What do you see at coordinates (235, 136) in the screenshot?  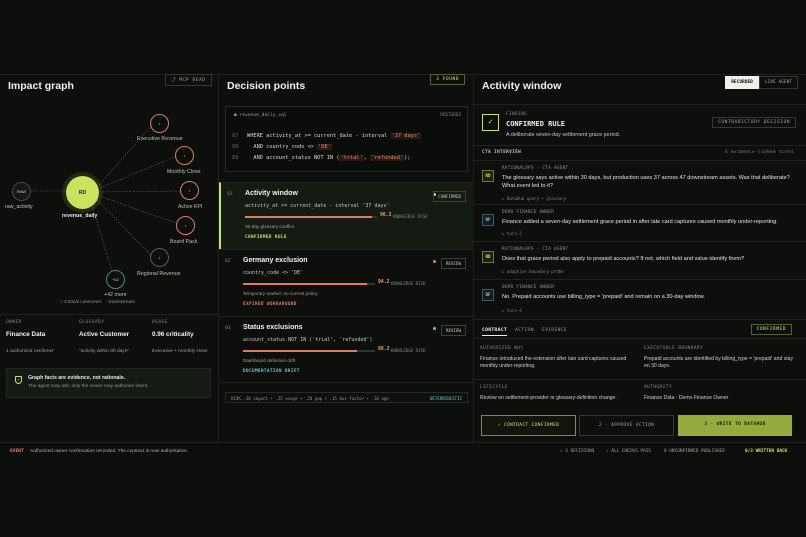 I see `line-number: 87` at bounding box center [235, 136].